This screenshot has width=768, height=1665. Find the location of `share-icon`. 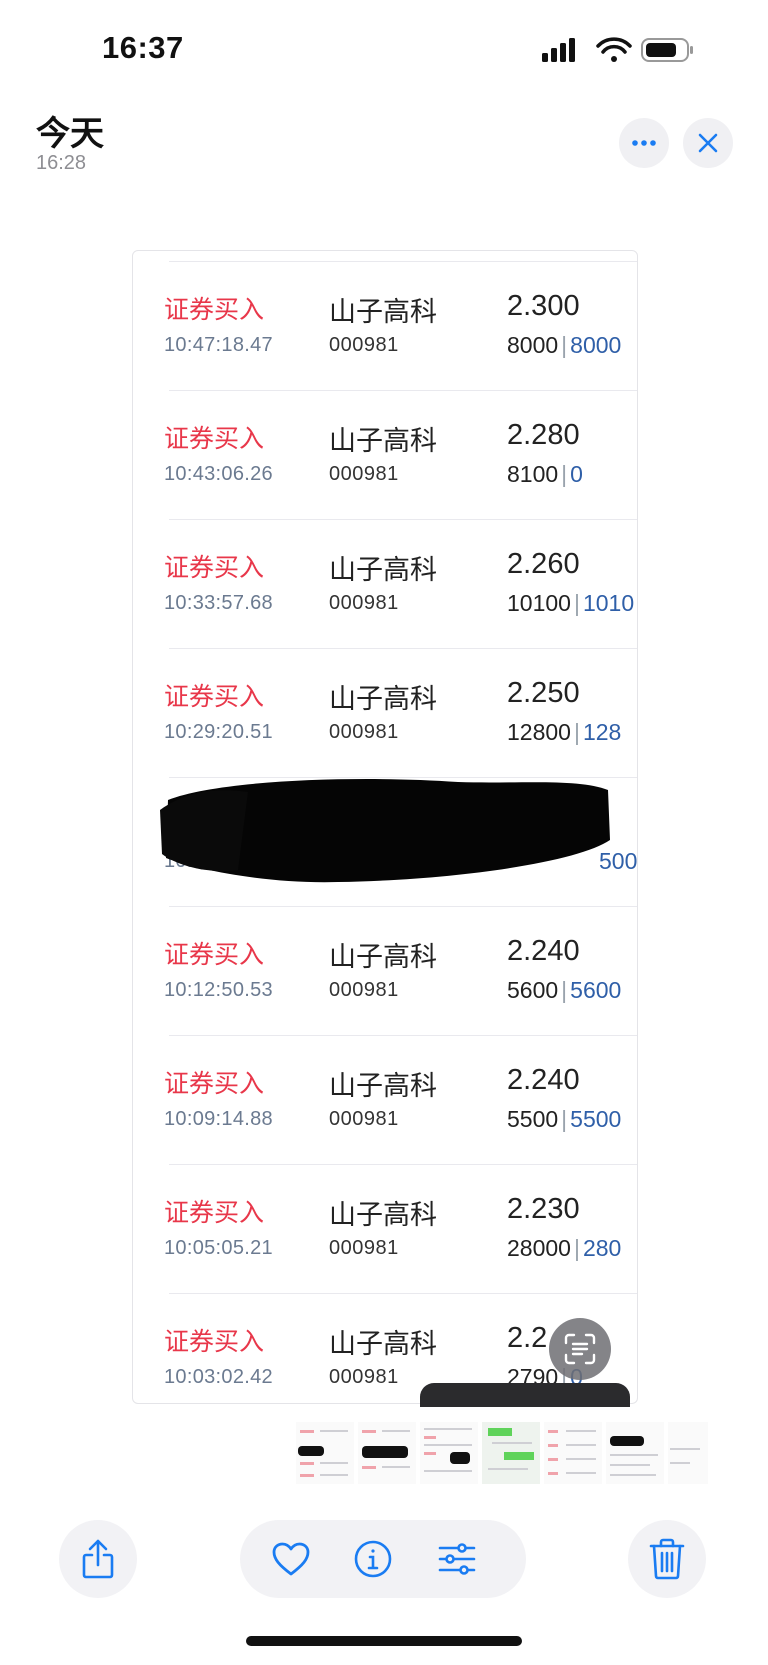

share-icon is located at coordinates (98, 1559).